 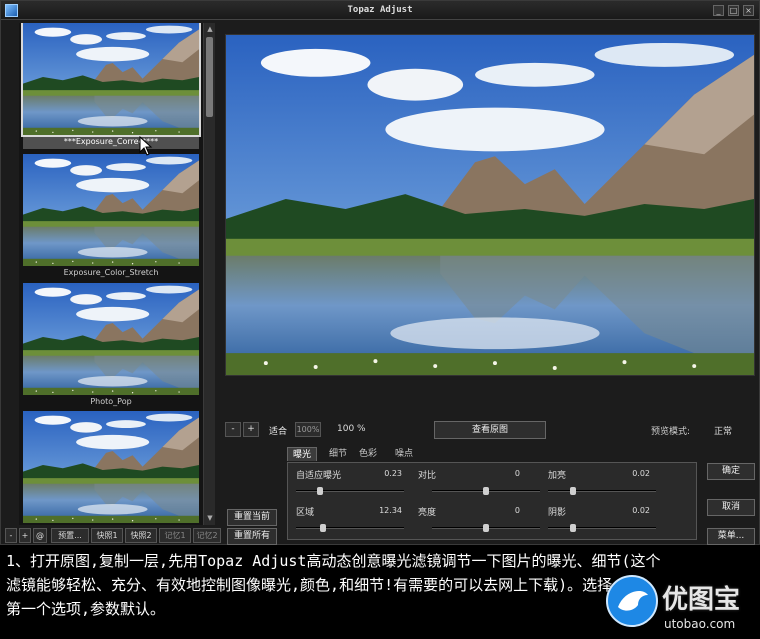 What do you see at coordinates (731, 471) in the screenshot?
I see `ok-button: 确定` at bounding box center [731, 471].